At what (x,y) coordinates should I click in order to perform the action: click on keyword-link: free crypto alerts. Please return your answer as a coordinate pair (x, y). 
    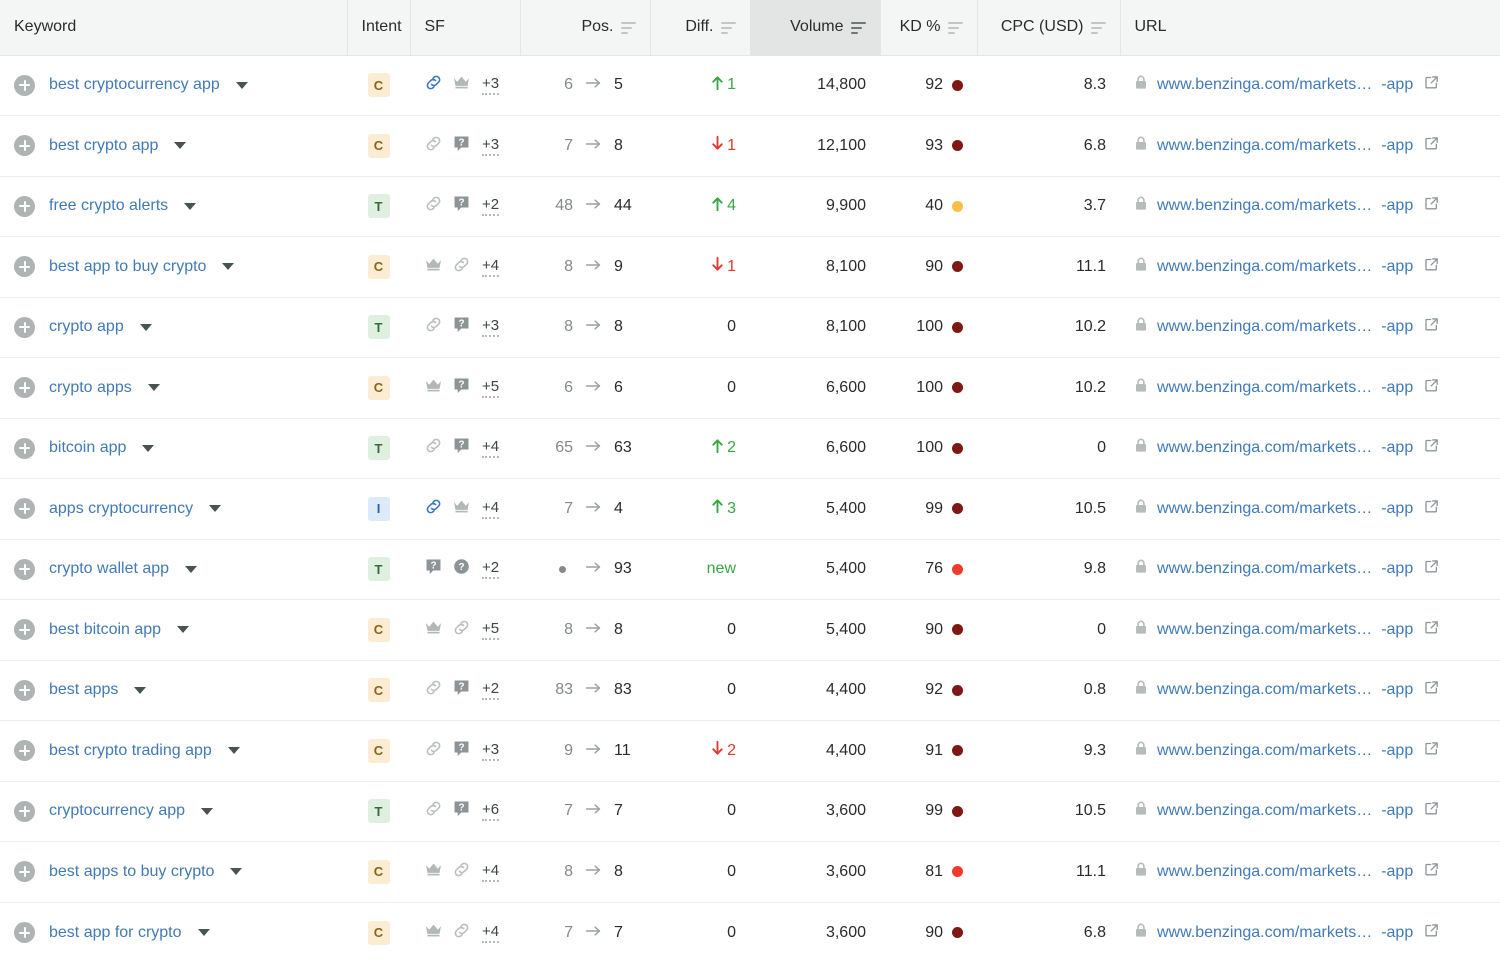
    Looking at the image, I should click on (108, 206).